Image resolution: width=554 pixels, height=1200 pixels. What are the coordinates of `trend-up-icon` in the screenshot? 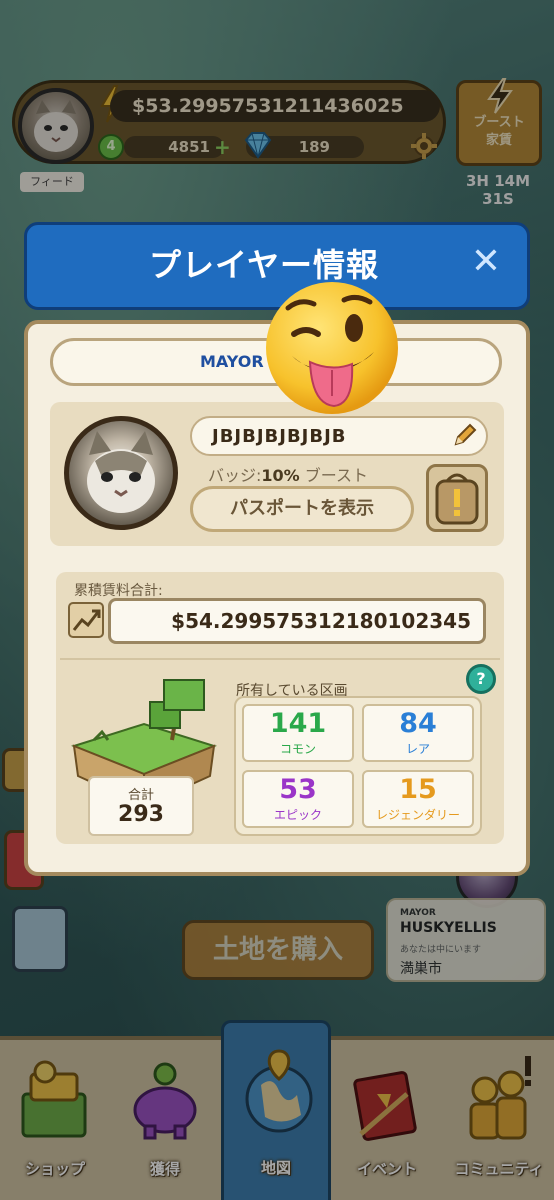 It's located at (86, 620).